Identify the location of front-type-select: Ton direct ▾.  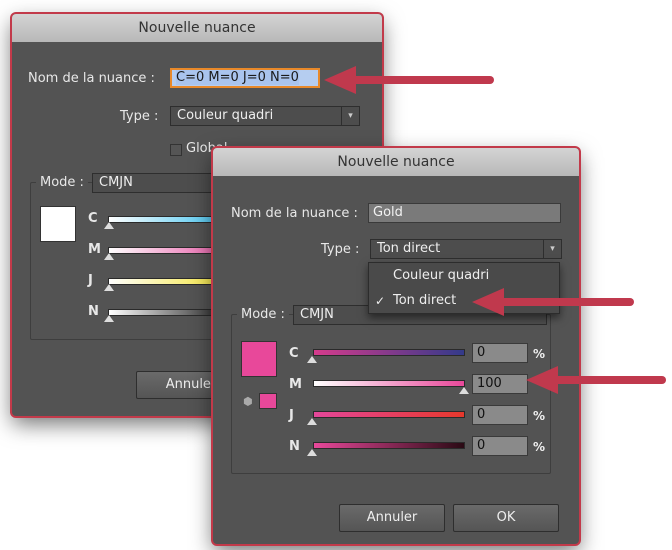
(466, 249).